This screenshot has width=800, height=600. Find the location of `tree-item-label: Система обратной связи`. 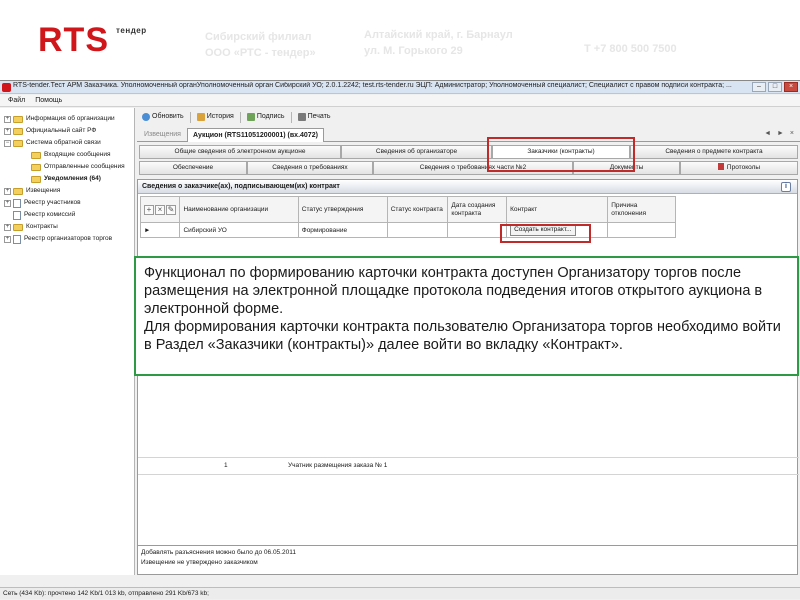

tree-item-label: Система обратной связи is located at coordinates (63, 142).